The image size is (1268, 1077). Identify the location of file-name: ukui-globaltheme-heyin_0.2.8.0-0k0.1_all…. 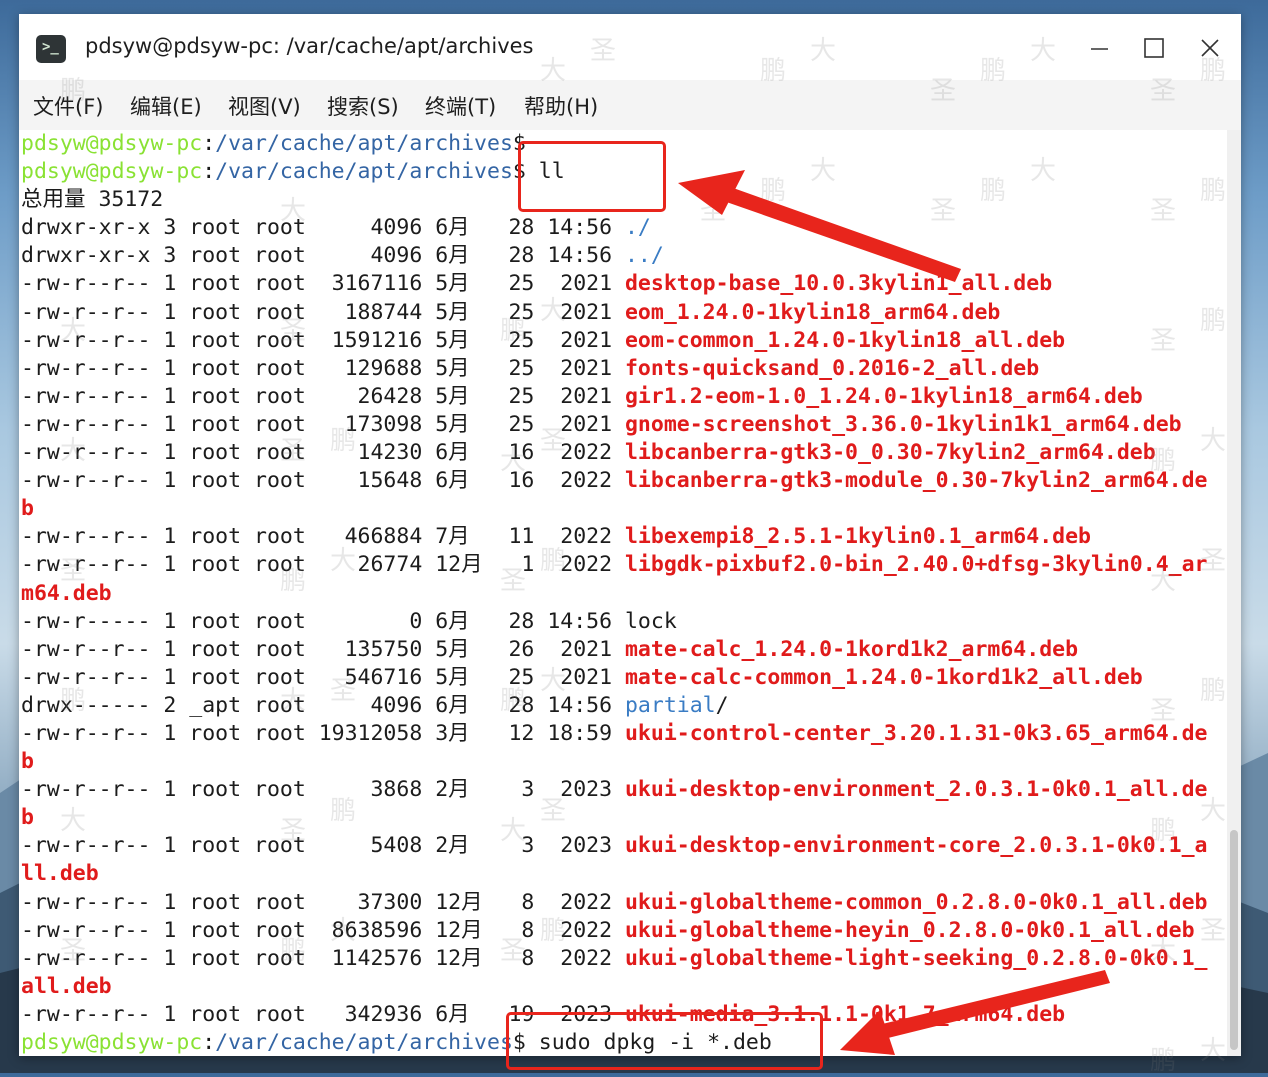
(909, 930).